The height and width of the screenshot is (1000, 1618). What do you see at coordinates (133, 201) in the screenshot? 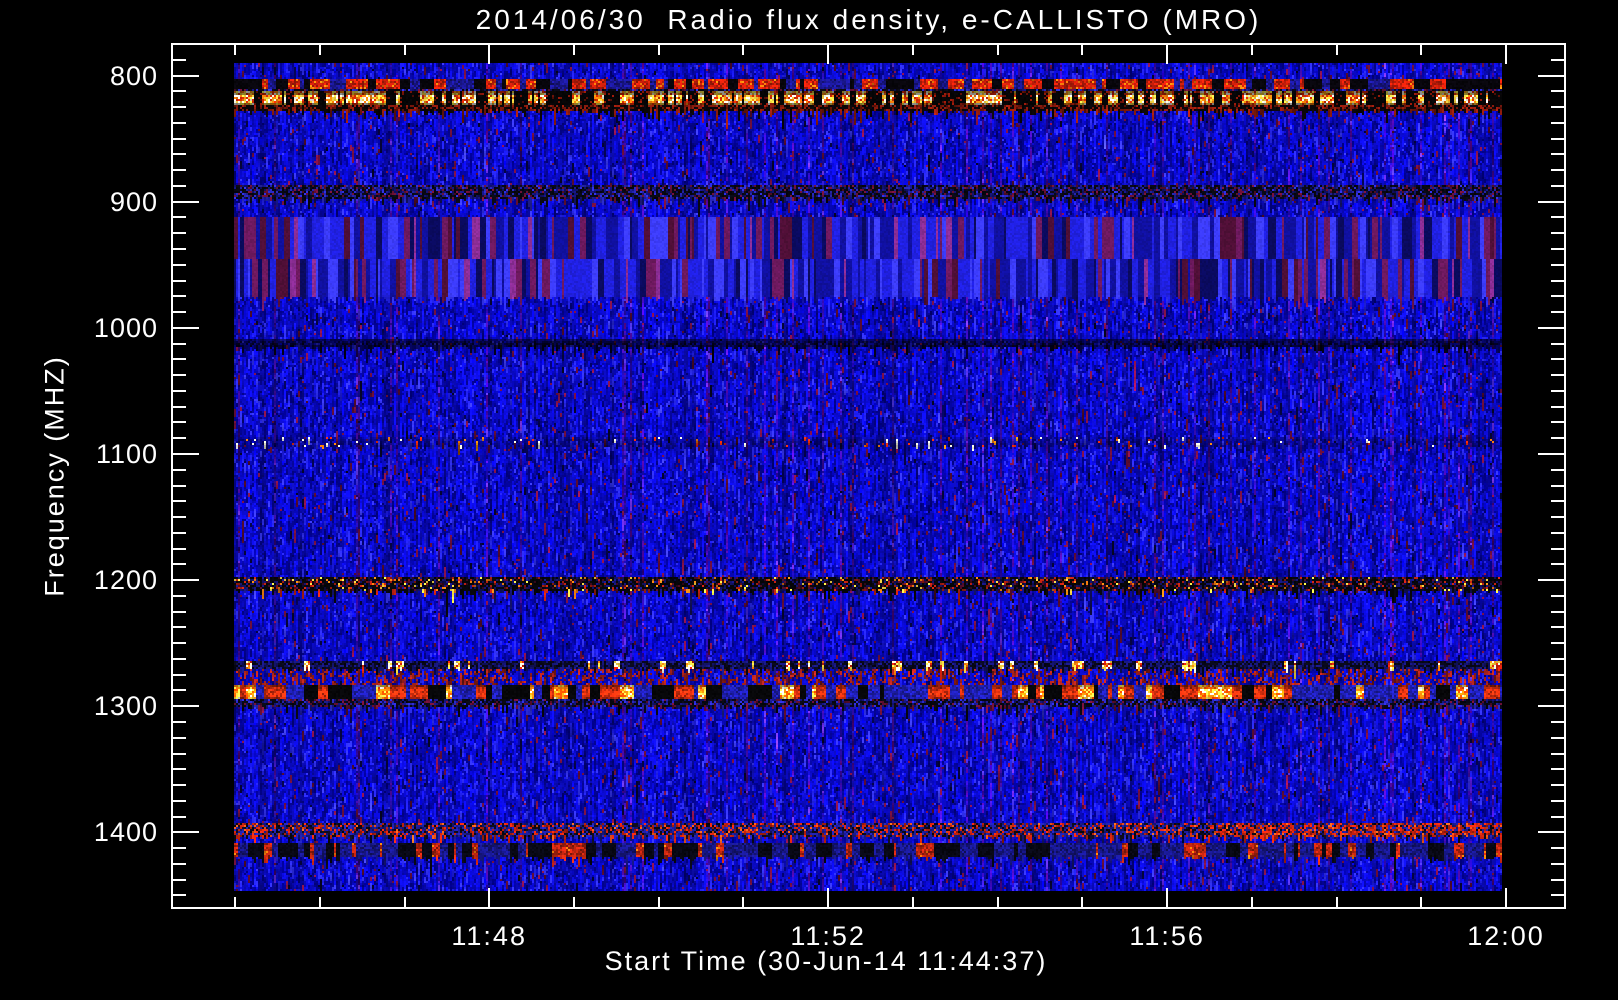
I see `y-tick-label: 900` at bounding box center [133, 201].